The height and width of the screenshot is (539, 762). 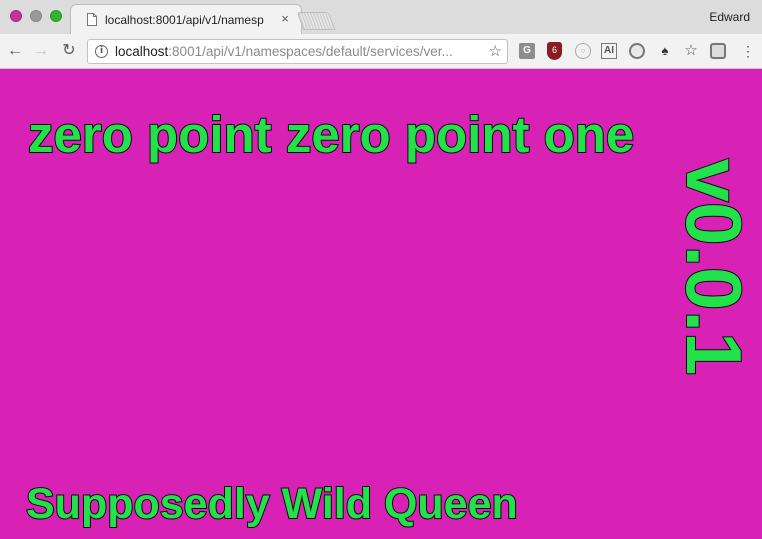 What do you see at coordinates (92, 19) in the screenshot?
I see `document-icon` at bounding box center [92, 19].